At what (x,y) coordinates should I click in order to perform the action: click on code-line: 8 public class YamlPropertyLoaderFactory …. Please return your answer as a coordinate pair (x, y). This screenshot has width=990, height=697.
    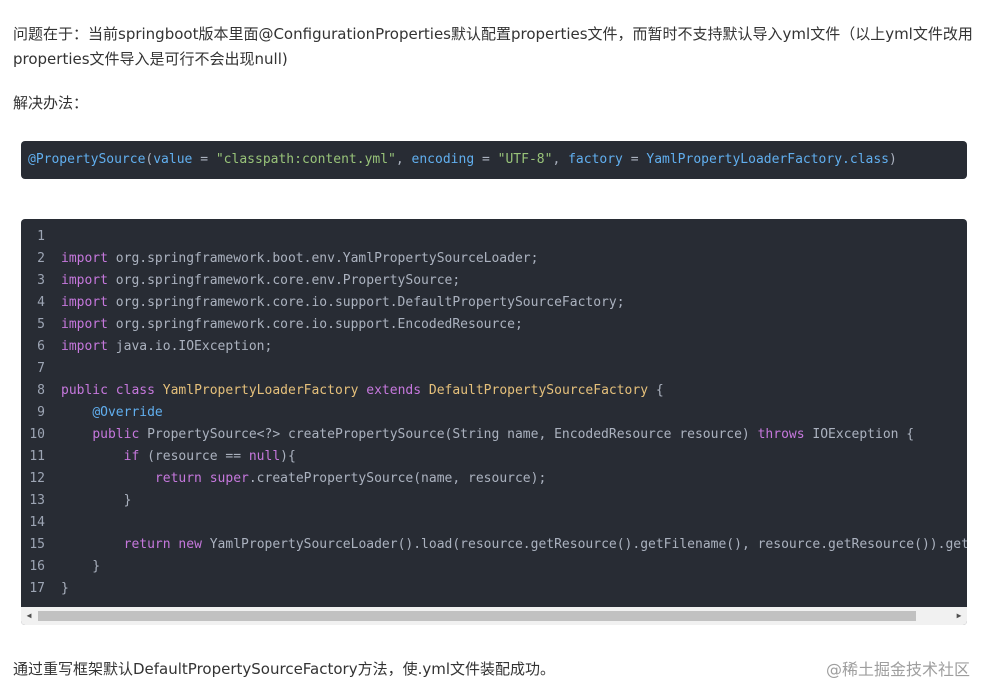
    Looking at the image, I should click on (494, 391).